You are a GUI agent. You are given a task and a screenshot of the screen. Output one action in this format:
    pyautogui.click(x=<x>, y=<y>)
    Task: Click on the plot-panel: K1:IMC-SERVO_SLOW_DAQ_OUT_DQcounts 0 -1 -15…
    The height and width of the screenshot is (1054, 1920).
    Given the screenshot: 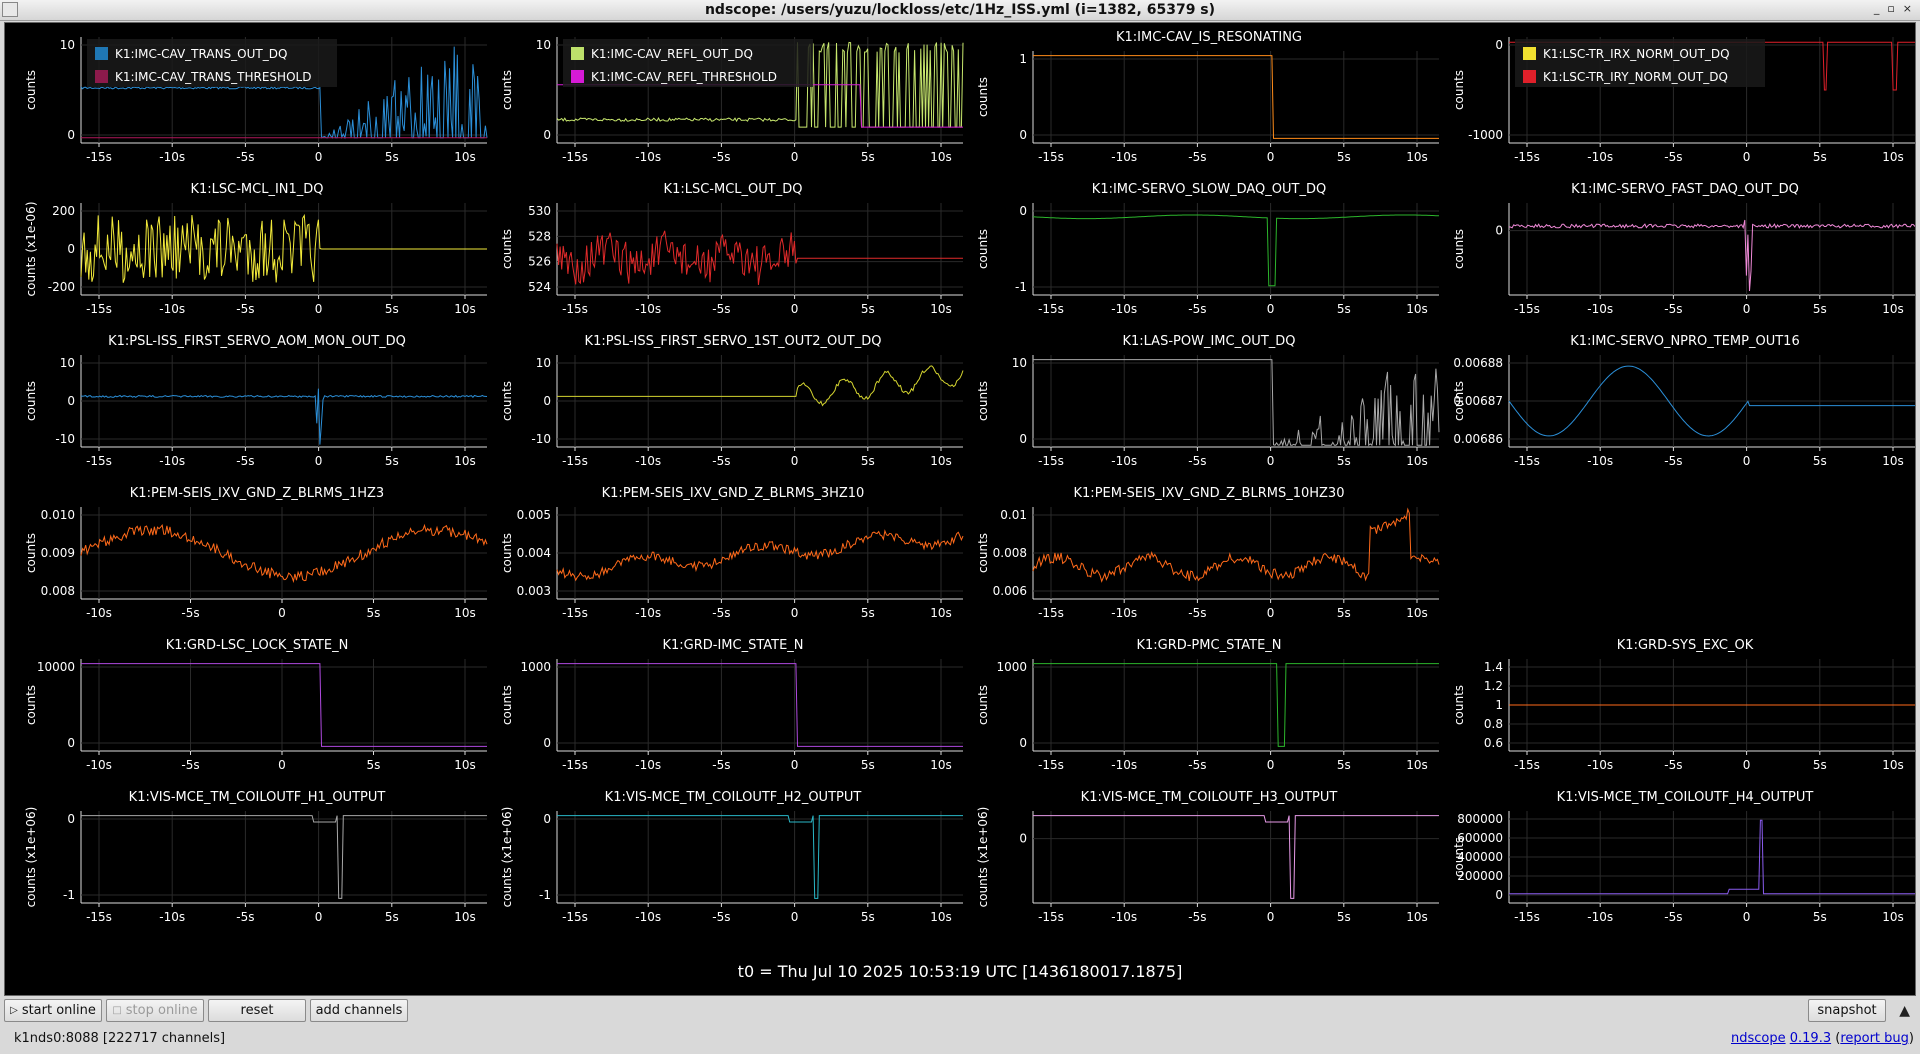 What is the action you would take?
    pyautogui.click(x=1208, y=249)
    